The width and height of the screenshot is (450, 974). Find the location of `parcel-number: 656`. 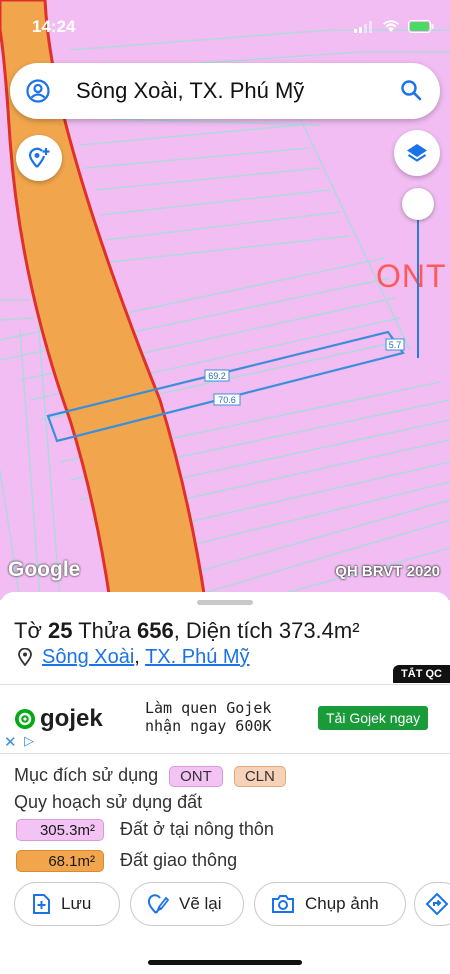

parcel-number: 656 is located at coordinates (155, 630).